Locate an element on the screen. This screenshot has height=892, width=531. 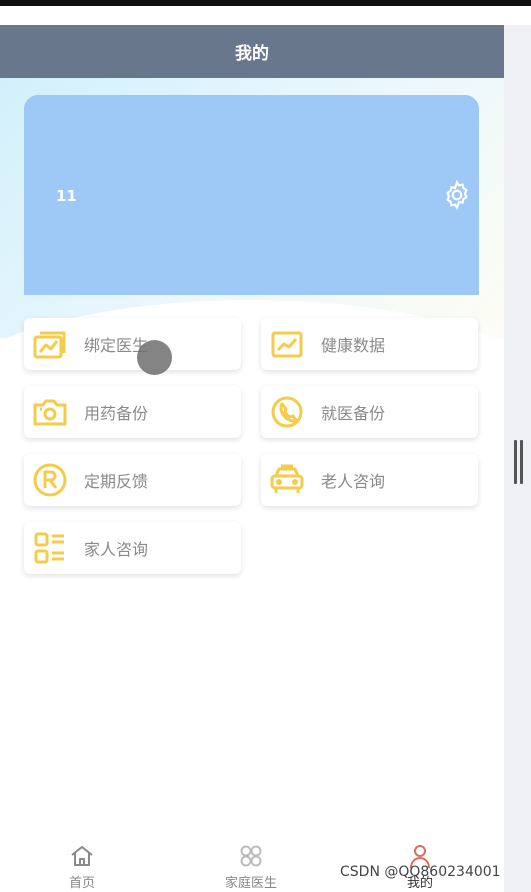
page-header: 我的 is located at coordinates (252, 51).